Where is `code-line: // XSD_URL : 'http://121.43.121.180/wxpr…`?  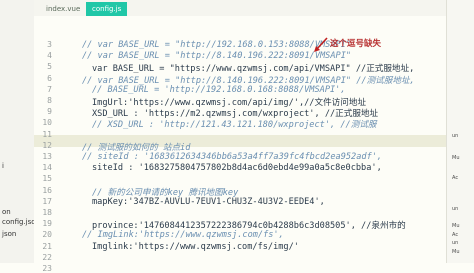
code-line: // XSD_URL : 'http://121.43.121.180/wxpr… is located at coordinates (234, 124).